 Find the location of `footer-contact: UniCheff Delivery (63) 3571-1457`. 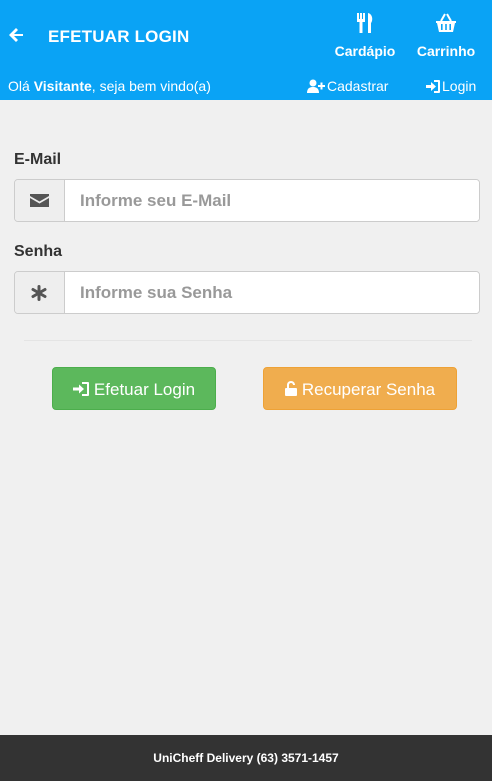

footer-contact: UniCheff Delivery (63) 3571-1457 is located at coordinates (246, 758).